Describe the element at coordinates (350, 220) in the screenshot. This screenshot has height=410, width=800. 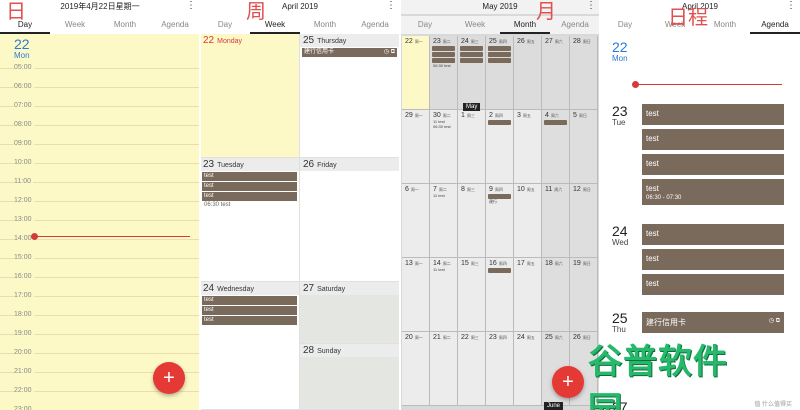
I see `week-day-friday: 26 Friday` at that location.